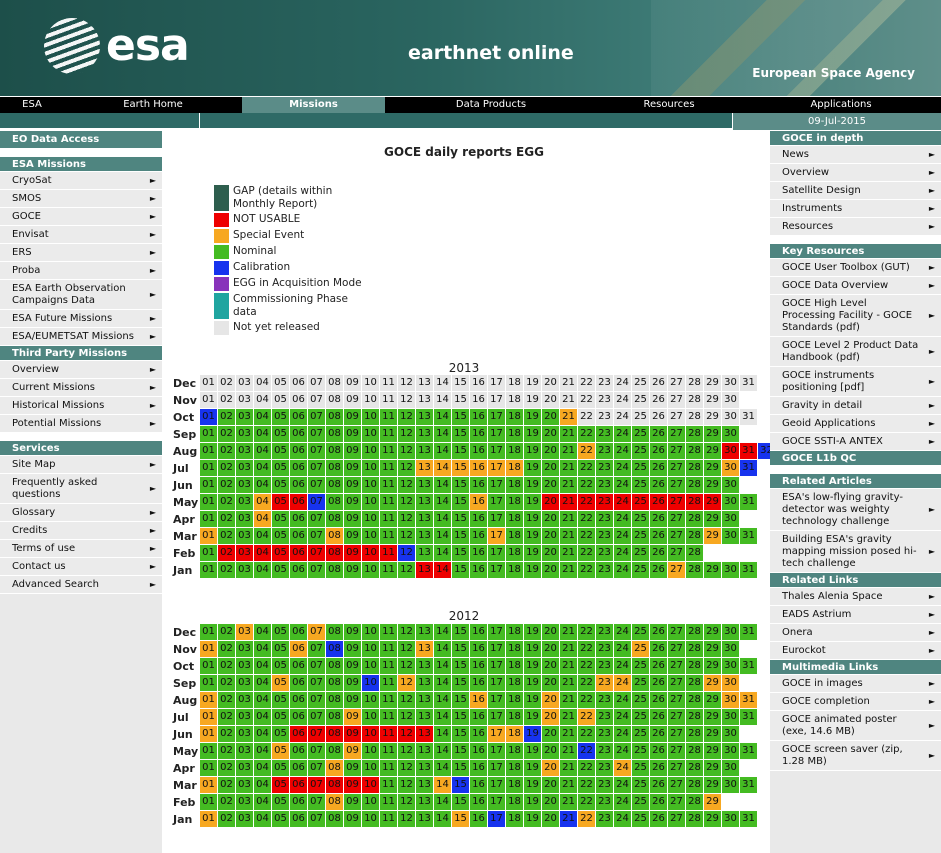 Image resolution: width=941 pixels, height=853 pixels. Describe the element at coordinates (81, 549) in the screenshot. I see `sidebar-item-terms-of-use: Terms of use ►` at that location.